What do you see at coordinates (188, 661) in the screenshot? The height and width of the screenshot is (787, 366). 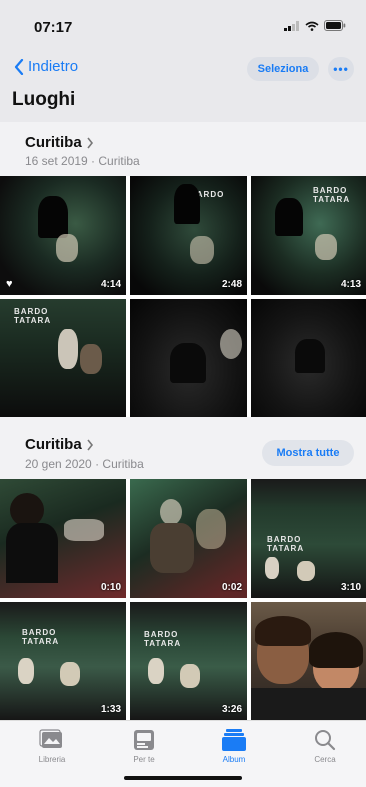 I see `photo-thumbnail: BARDO TATARA 3:26` at bounding box center [188, 661].